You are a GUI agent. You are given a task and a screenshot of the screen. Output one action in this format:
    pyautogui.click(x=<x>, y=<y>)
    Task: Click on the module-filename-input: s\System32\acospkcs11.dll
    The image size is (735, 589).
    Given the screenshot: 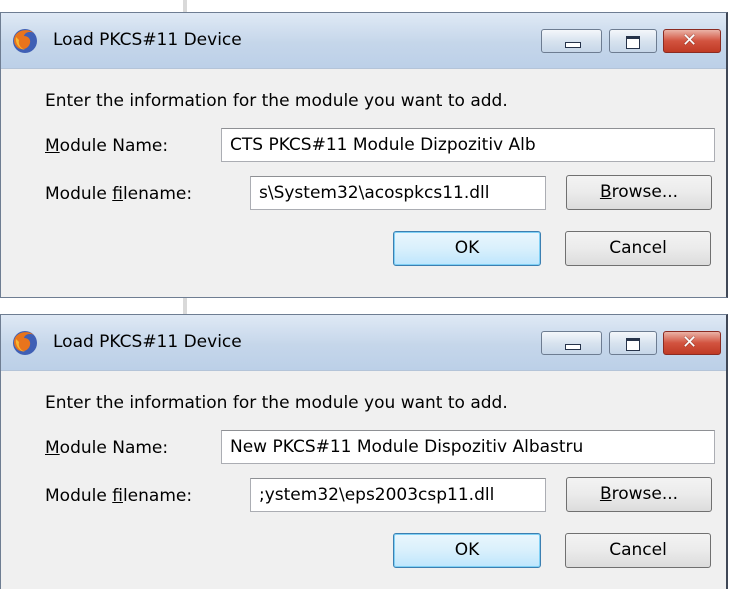 What is the action you would take?
    pyautogui.click(x=398, y=193)
    